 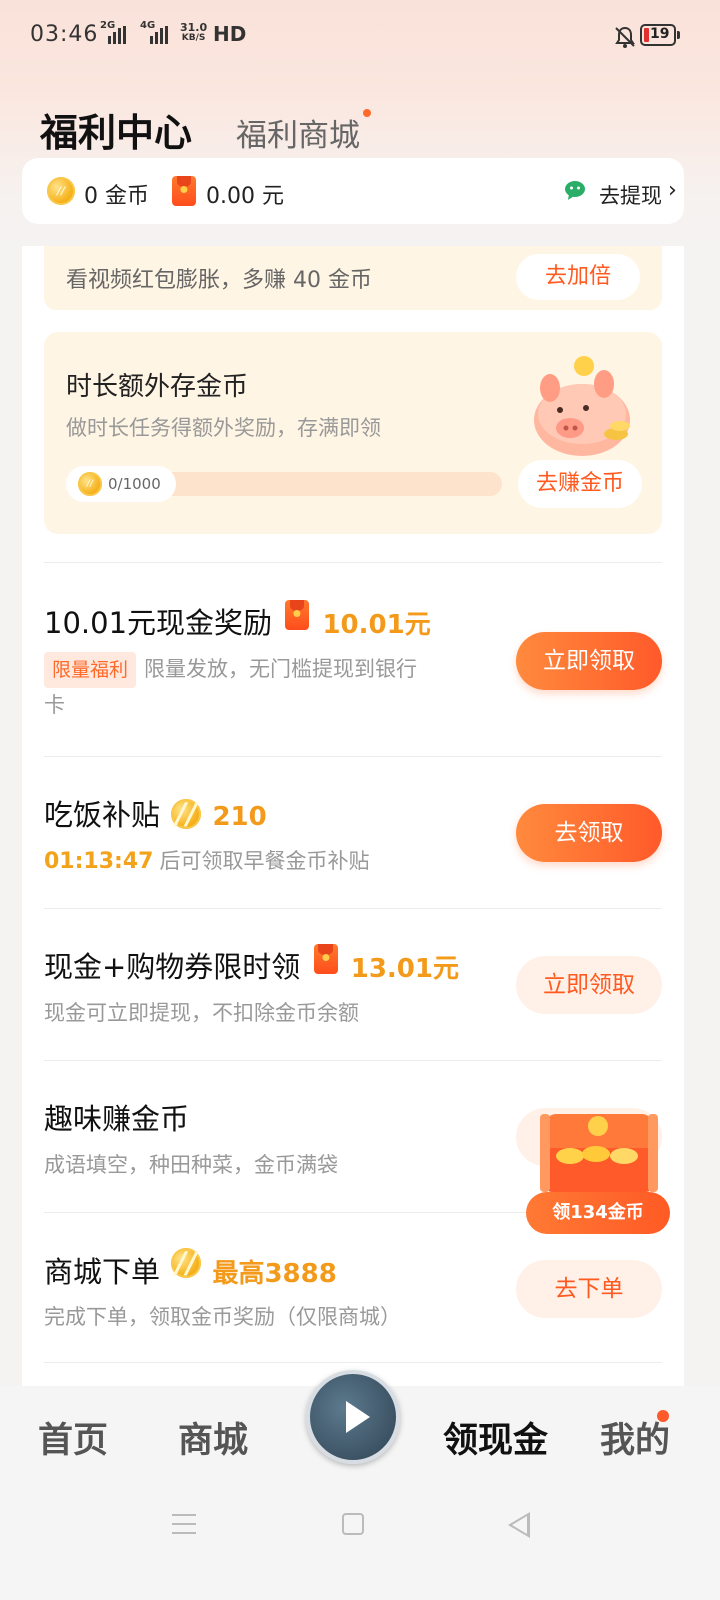 What do you see at coordinates (580, 484) in the screenshot?
I see `earn-coins-button: 去赚金币` at bounding box center [580, 484].